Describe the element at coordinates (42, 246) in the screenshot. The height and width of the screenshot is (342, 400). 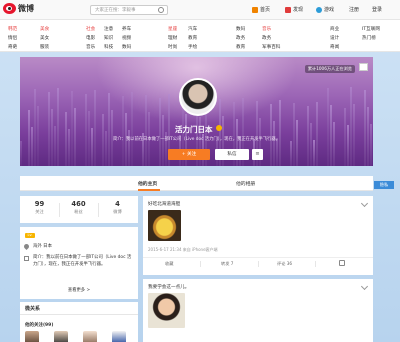
I see `location-text: 海外 日本` at that location.